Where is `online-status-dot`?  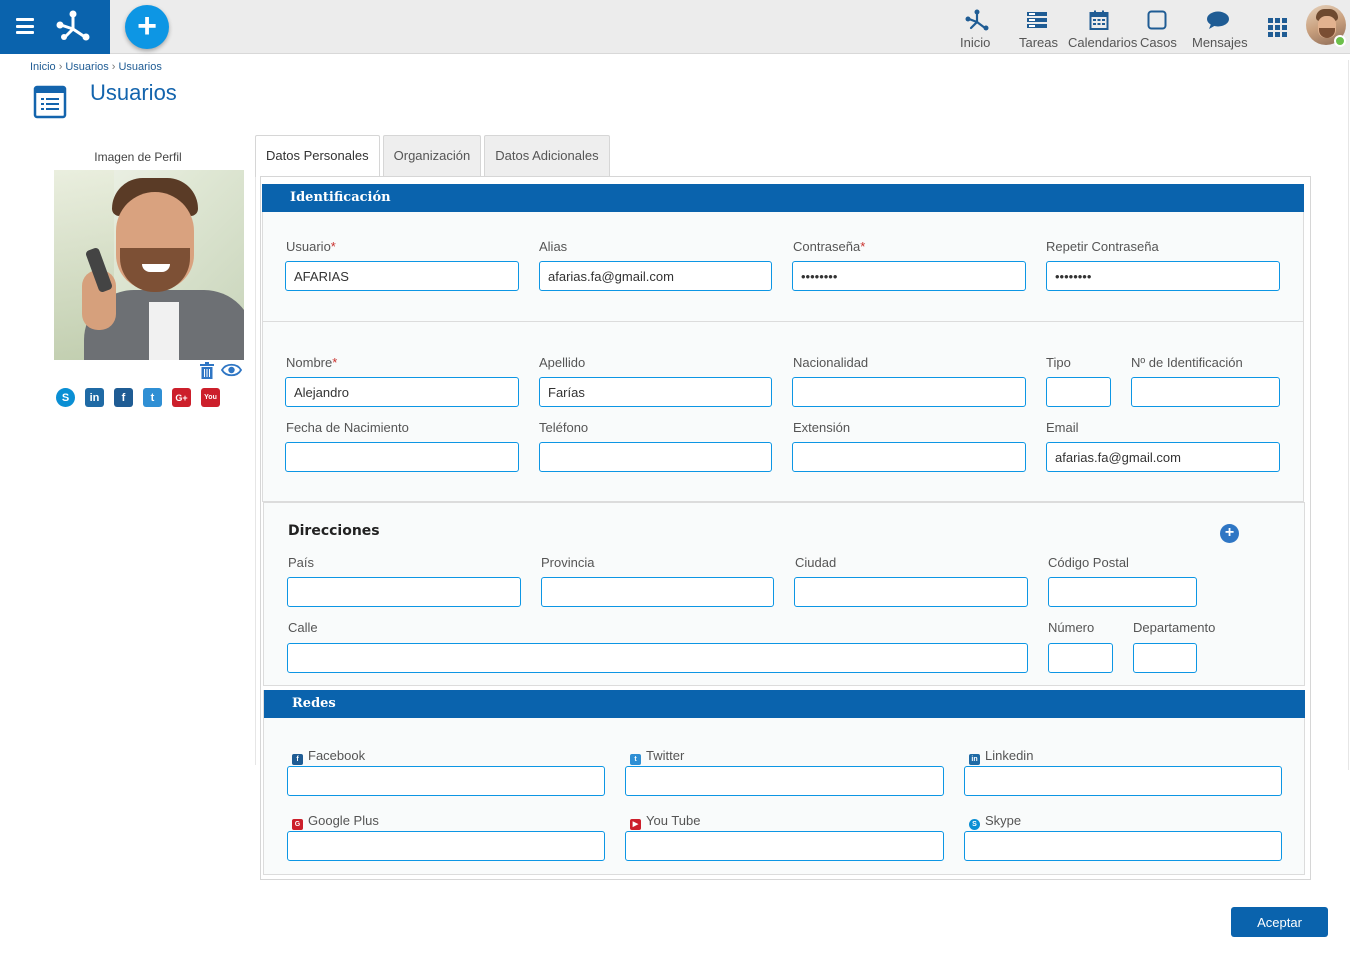
online-status-dot is located at coordinates (1340, 41).